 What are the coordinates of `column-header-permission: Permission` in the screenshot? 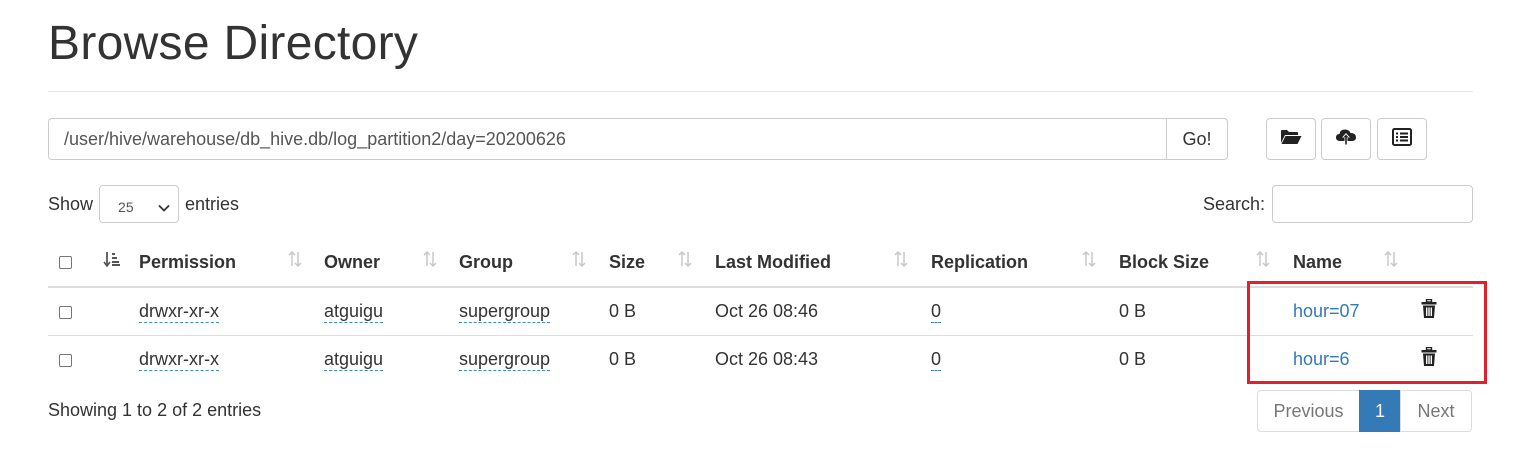 It's located at (231, 262).